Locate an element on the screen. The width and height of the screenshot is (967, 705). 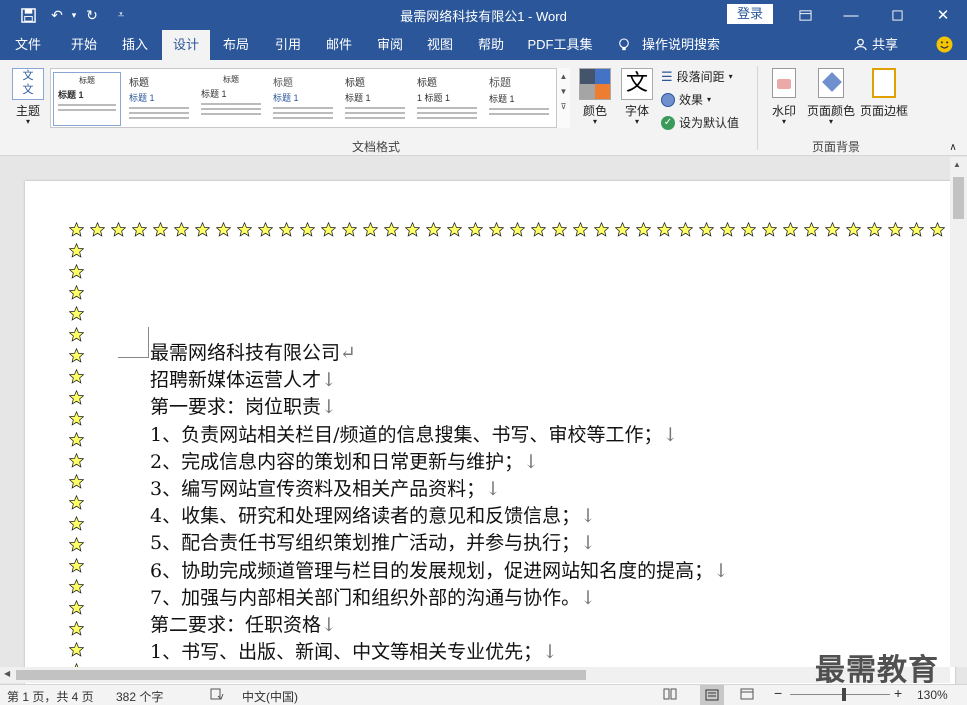
vertical-scroll-thumb is located at coordinates (958, 198).